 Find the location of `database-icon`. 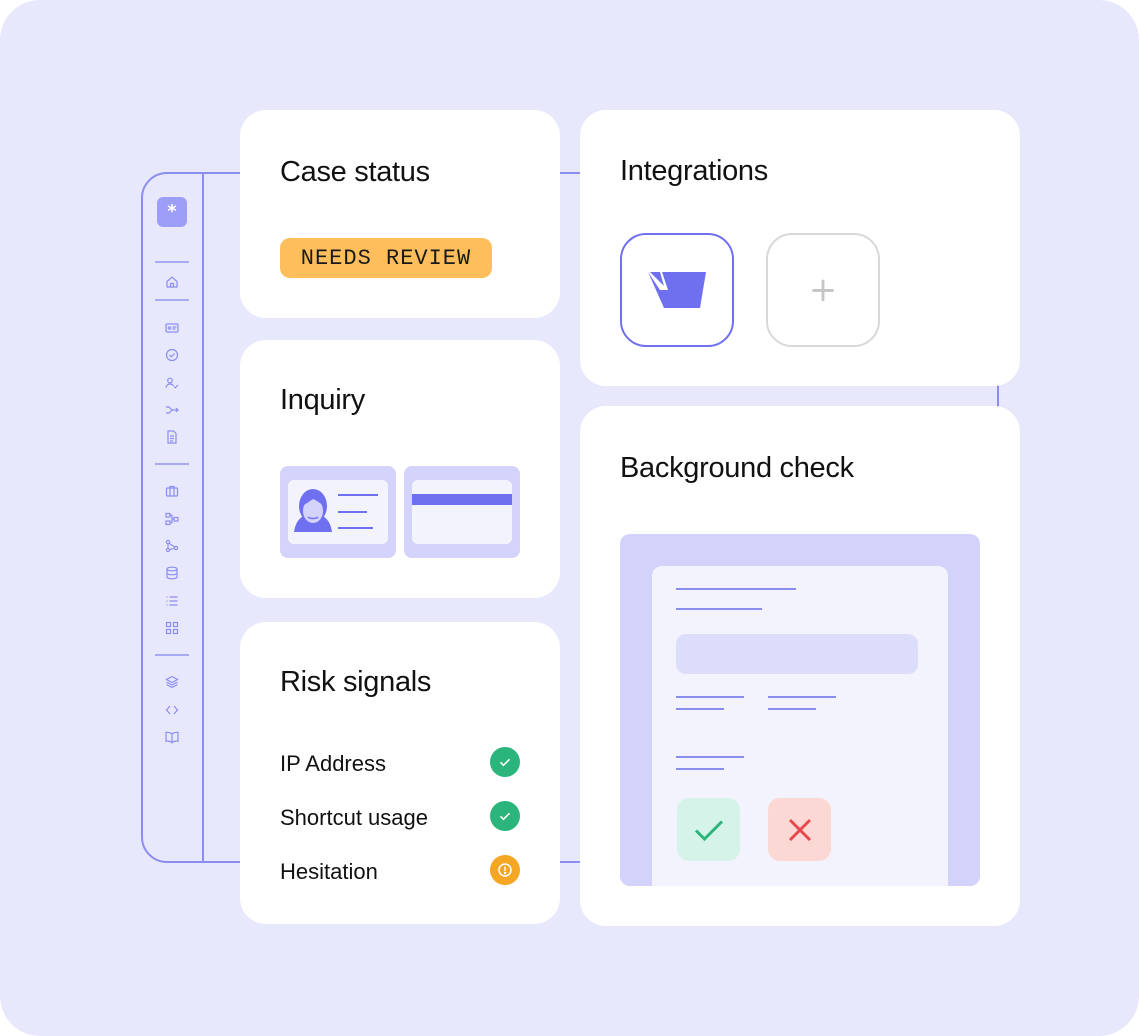

database-icon is located at coordinates (172, 573).